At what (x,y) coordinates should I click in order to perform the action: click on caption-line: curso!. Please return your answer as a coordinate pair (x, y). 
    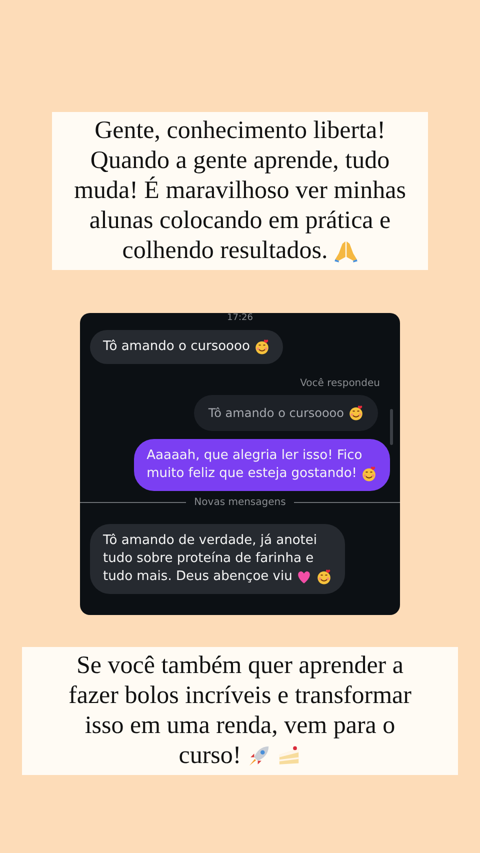
    Looking at the image, I should click on (210, 756).